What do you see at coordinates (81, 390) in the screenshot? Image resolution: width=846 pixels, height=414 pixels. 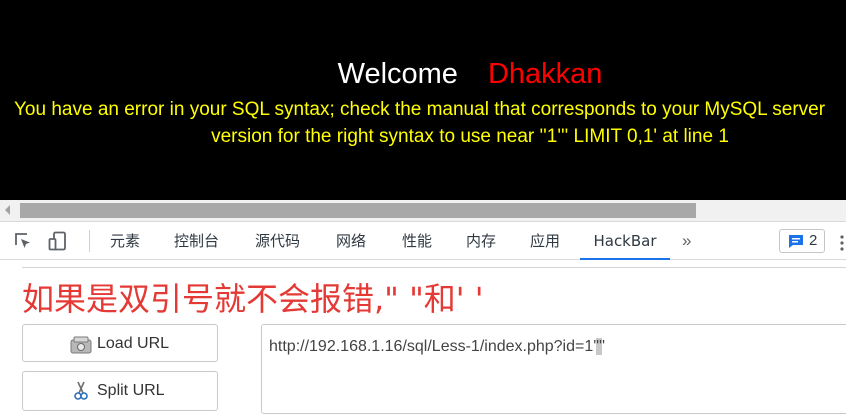 I see `scissors-icon` at bounding box center [81, 390].